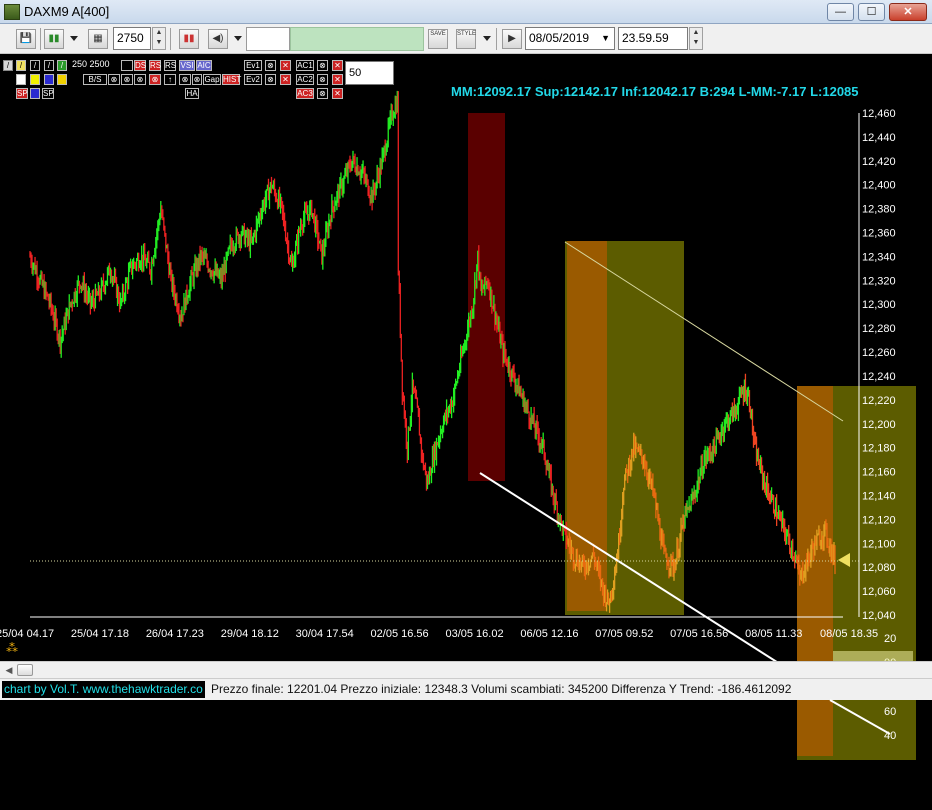 The image size is (932, 810). What do you see at coordinates (466, 12) in the screenshot?
I see `title-bar: DAXM9 A[400] — ☐ ✕` at bounding box center [466, 12].